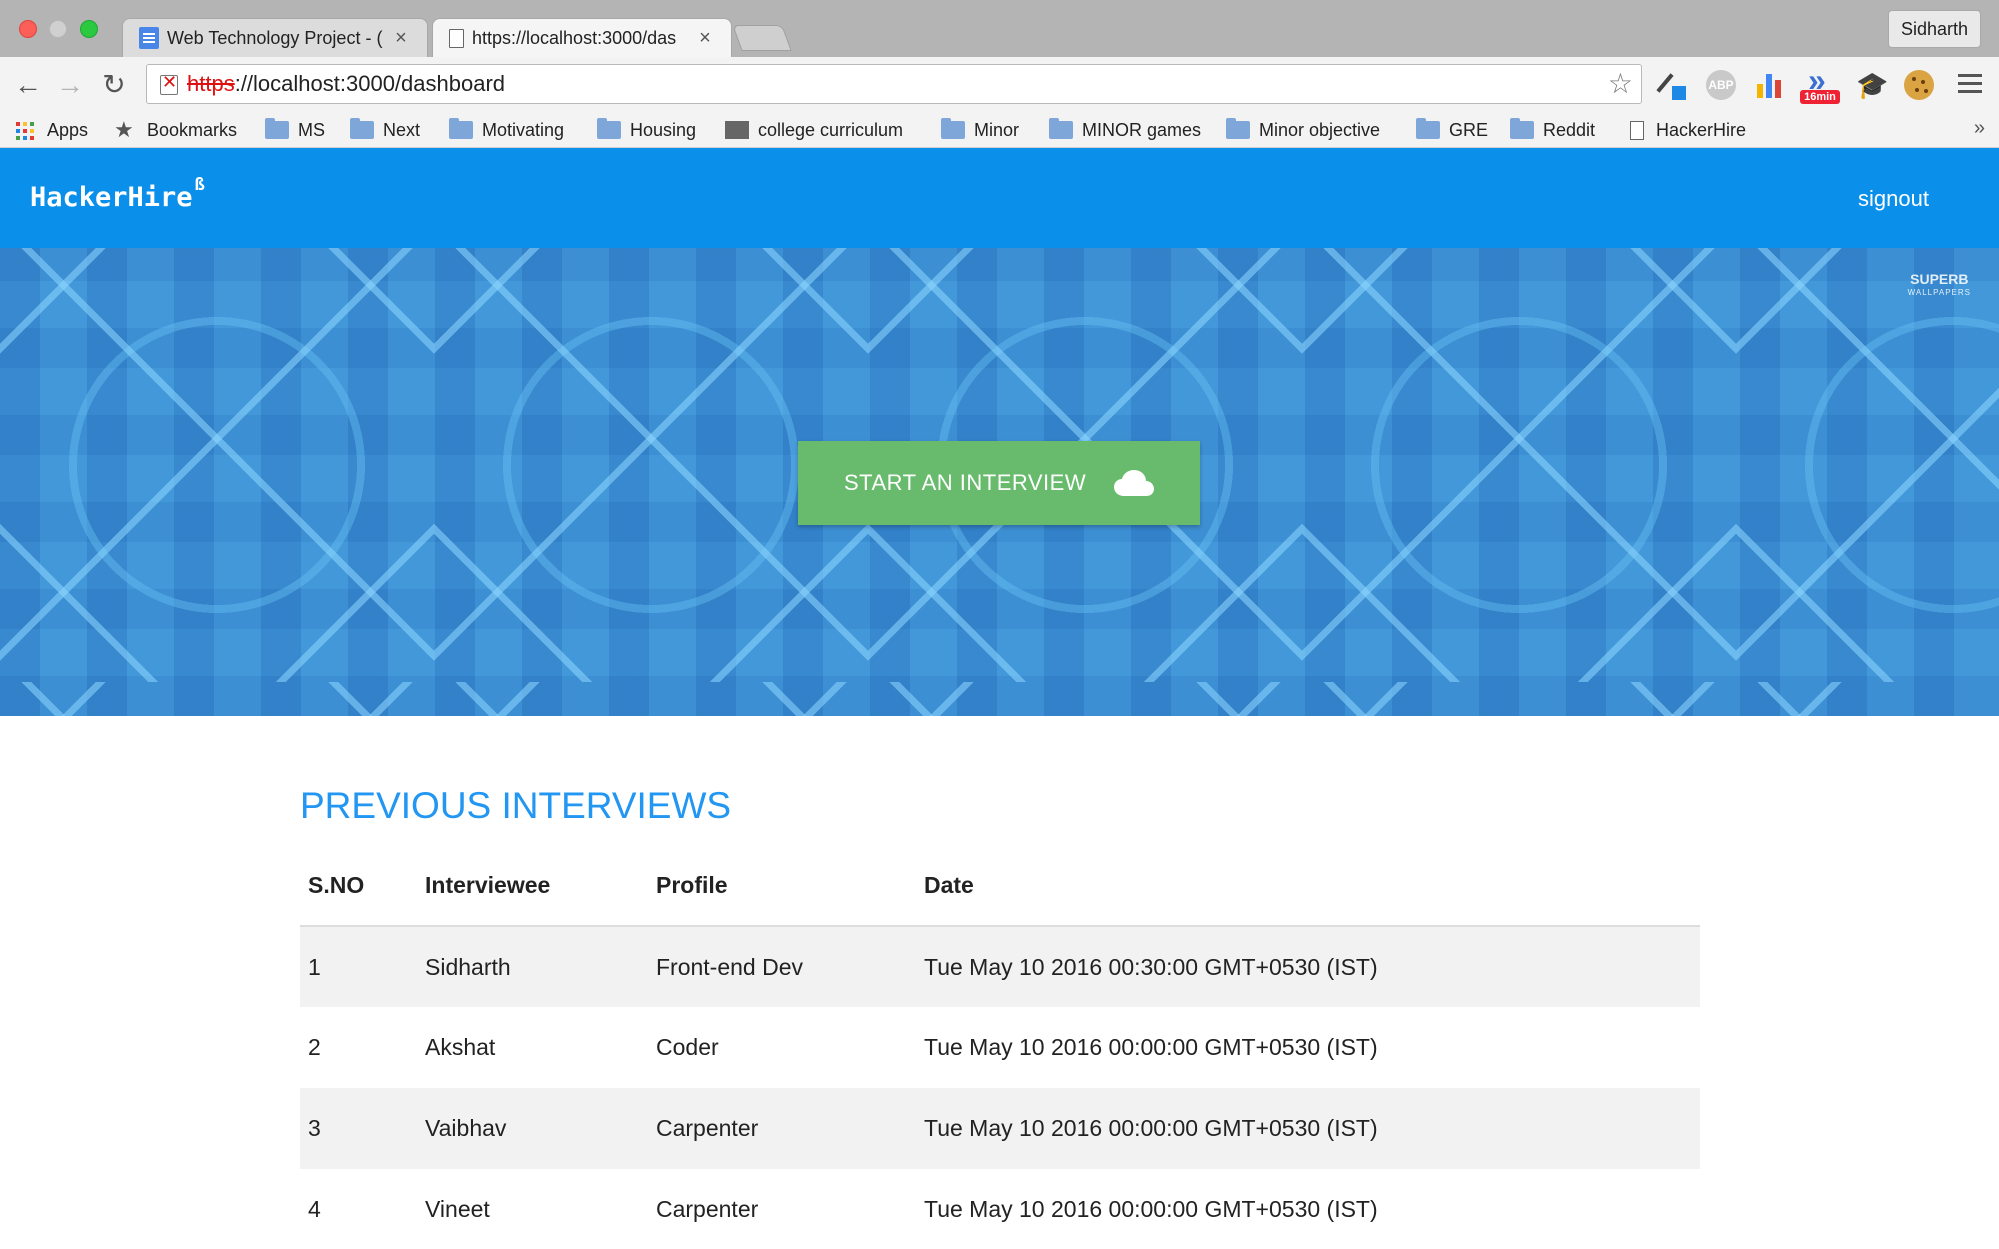  I want to click on bookmark-label: Apps, so click(68, 129).